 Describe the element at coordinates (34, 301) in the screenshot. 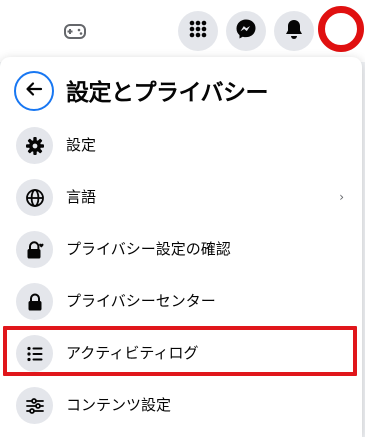

I see `lock-icon` at that location.